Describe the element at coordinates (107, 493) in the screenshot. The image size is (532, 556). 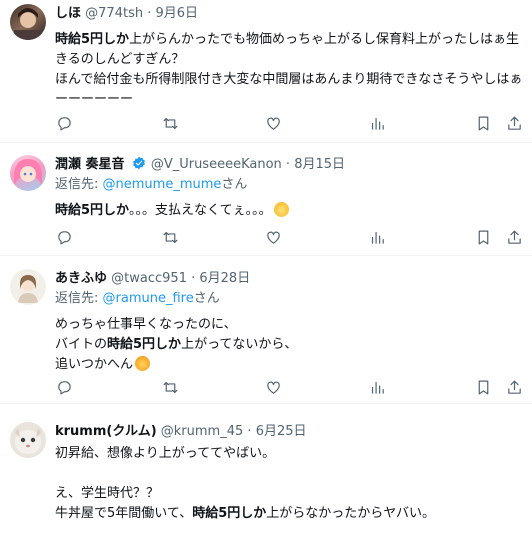
I see `text-line: え、学生時代？？` at that location.